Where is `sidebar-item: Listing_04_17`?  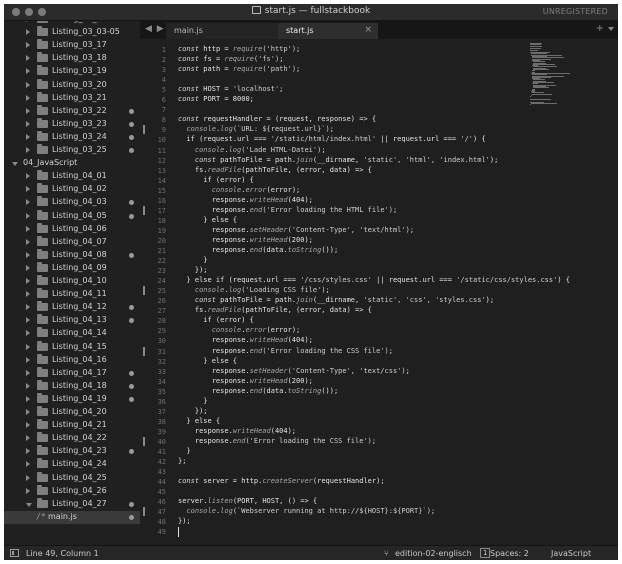
sidebar-item: Listing_04_17 is located at coordinates (72, 373).